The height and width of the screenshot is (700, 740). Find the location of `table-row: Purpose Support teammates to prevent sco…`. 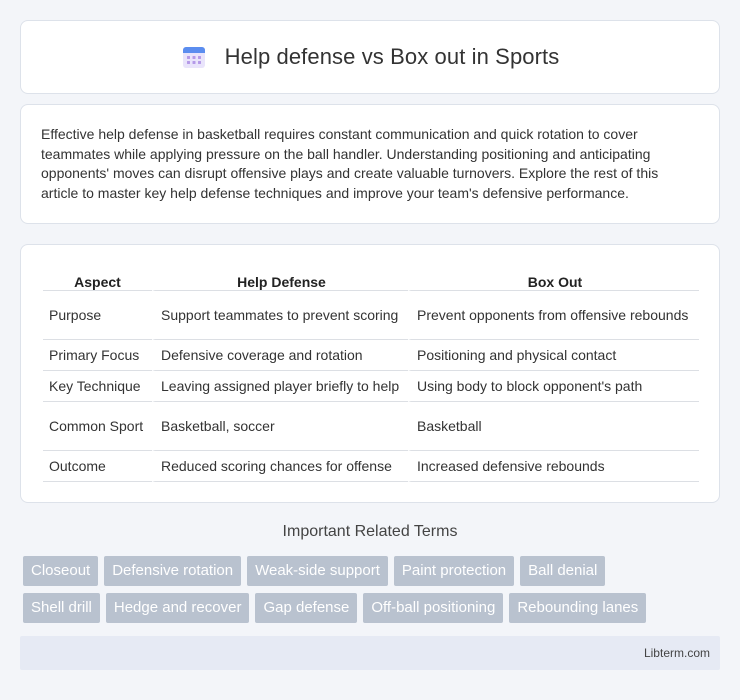

table-row: Purpose Support teammates to prevent sco… is located at coordinates (371, 315).